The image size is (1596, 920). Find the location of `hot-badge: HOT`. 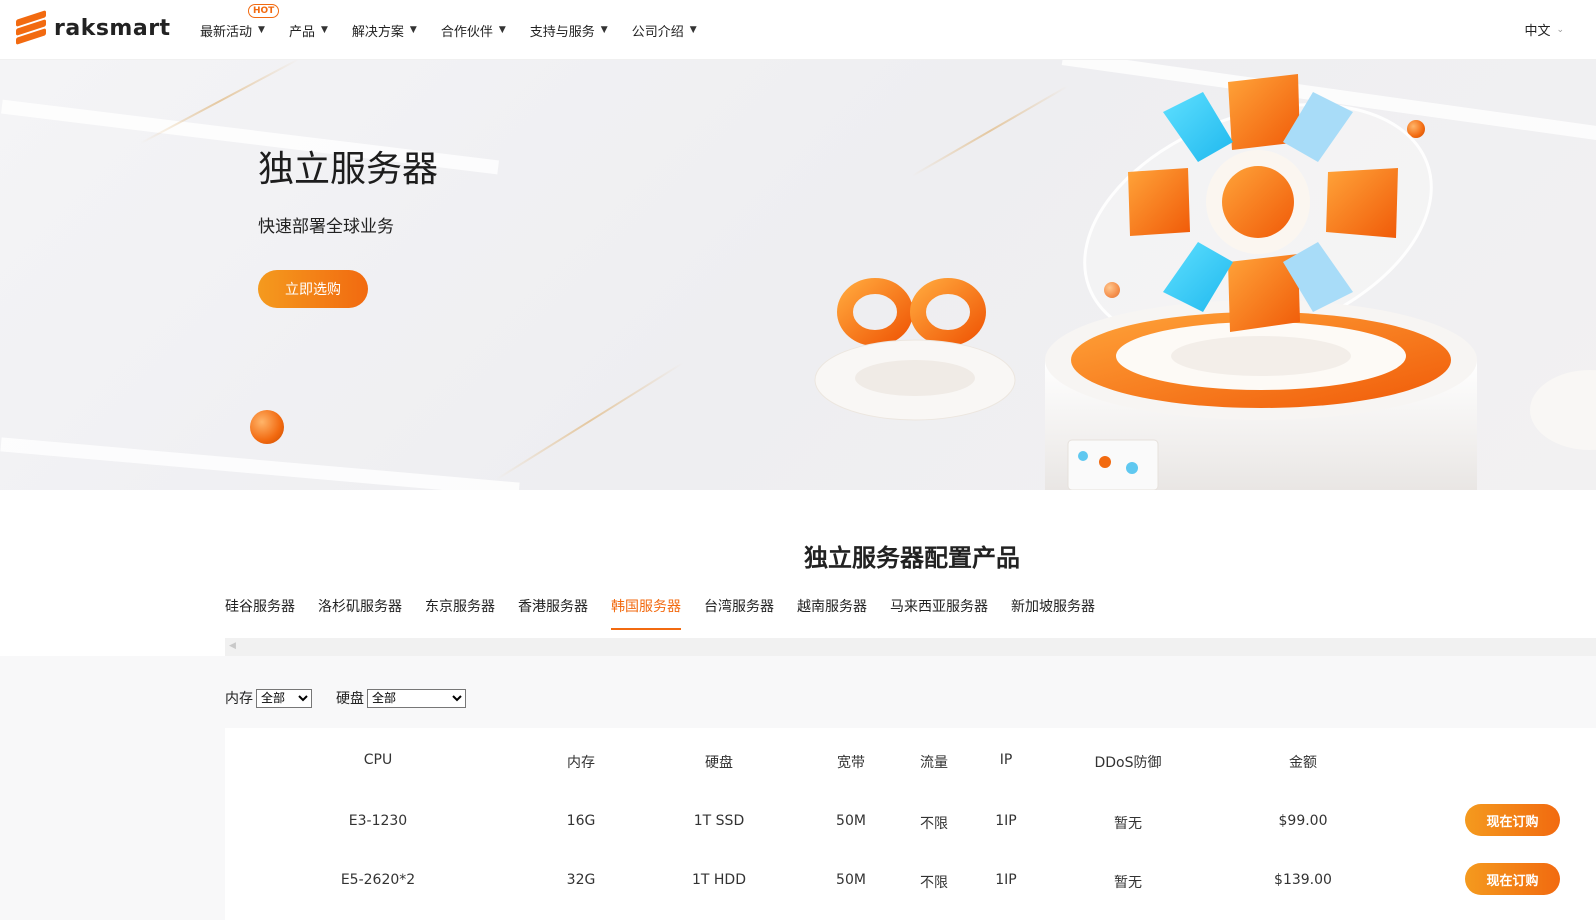

hot-badge: HOT is located at coordinates (264, 10).